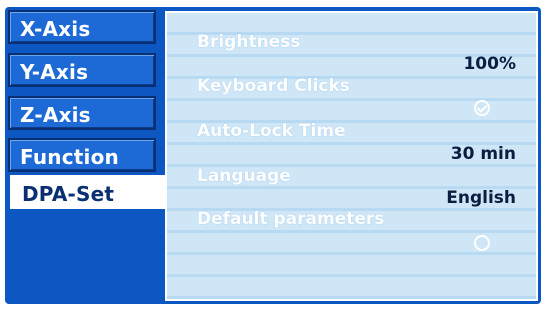 The width and height of the screenshot is (546, 309). What do you see at coordinates (249, 42) in the screenshot?
I see `brightness-label: Brightness` at bounding box center [249, 42].